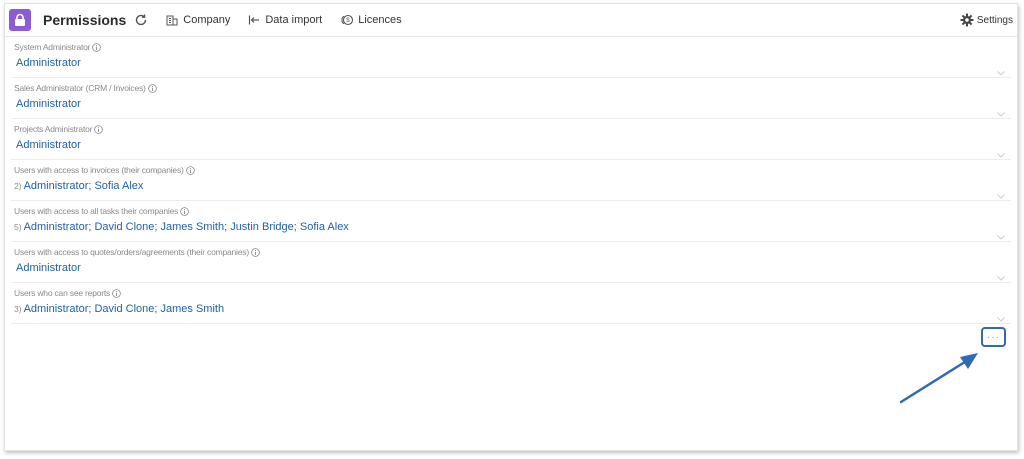  I want to click on data-import-button: Data import, so click(285, 20).